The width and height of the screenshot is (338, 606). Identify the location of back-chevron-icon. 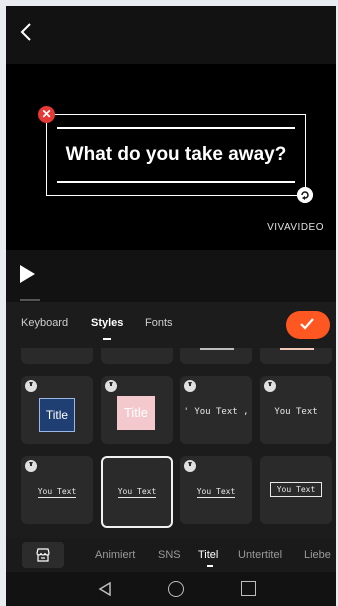
(27, 32).